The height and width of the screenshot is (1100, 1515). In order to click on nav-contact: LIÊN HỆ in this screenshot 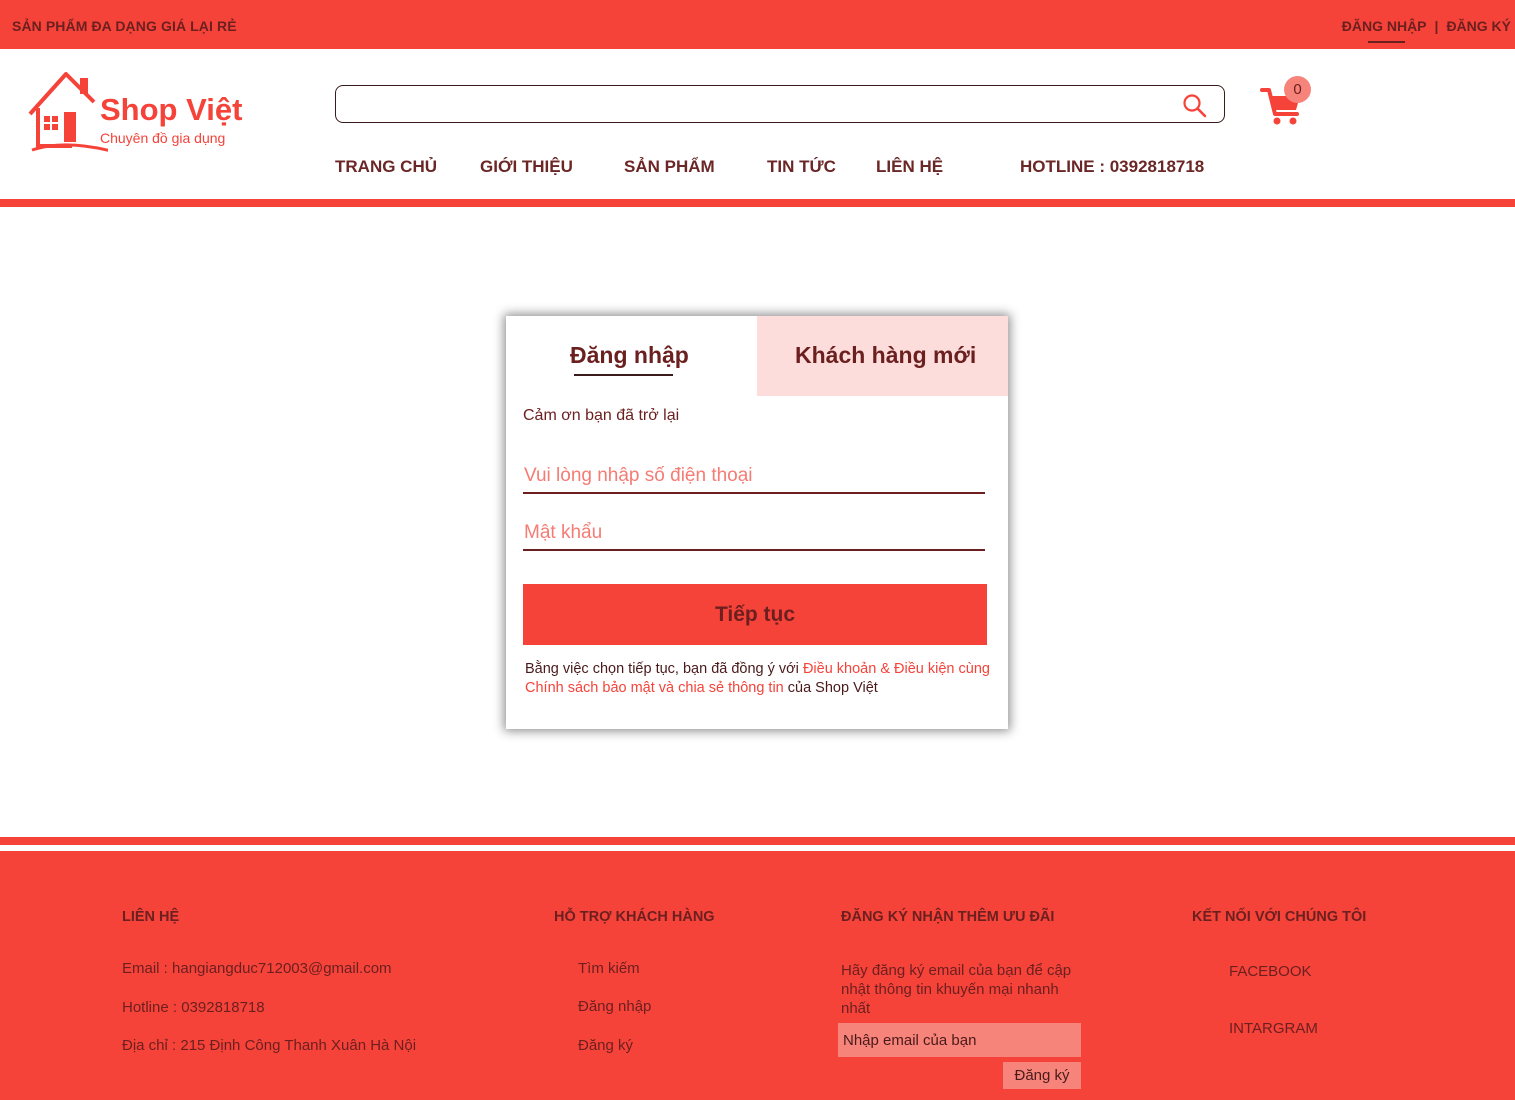, I will do `click(909, 167)`.